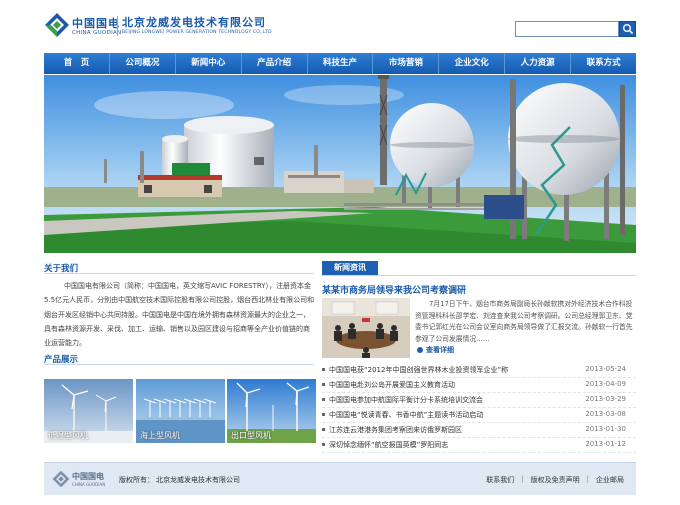 This screenshot has width=680, height=505. What do you see at coordinates (160, 435) in the screenshot?
I see `product-caption: 海上型风机` at bounding box center [160, 435].